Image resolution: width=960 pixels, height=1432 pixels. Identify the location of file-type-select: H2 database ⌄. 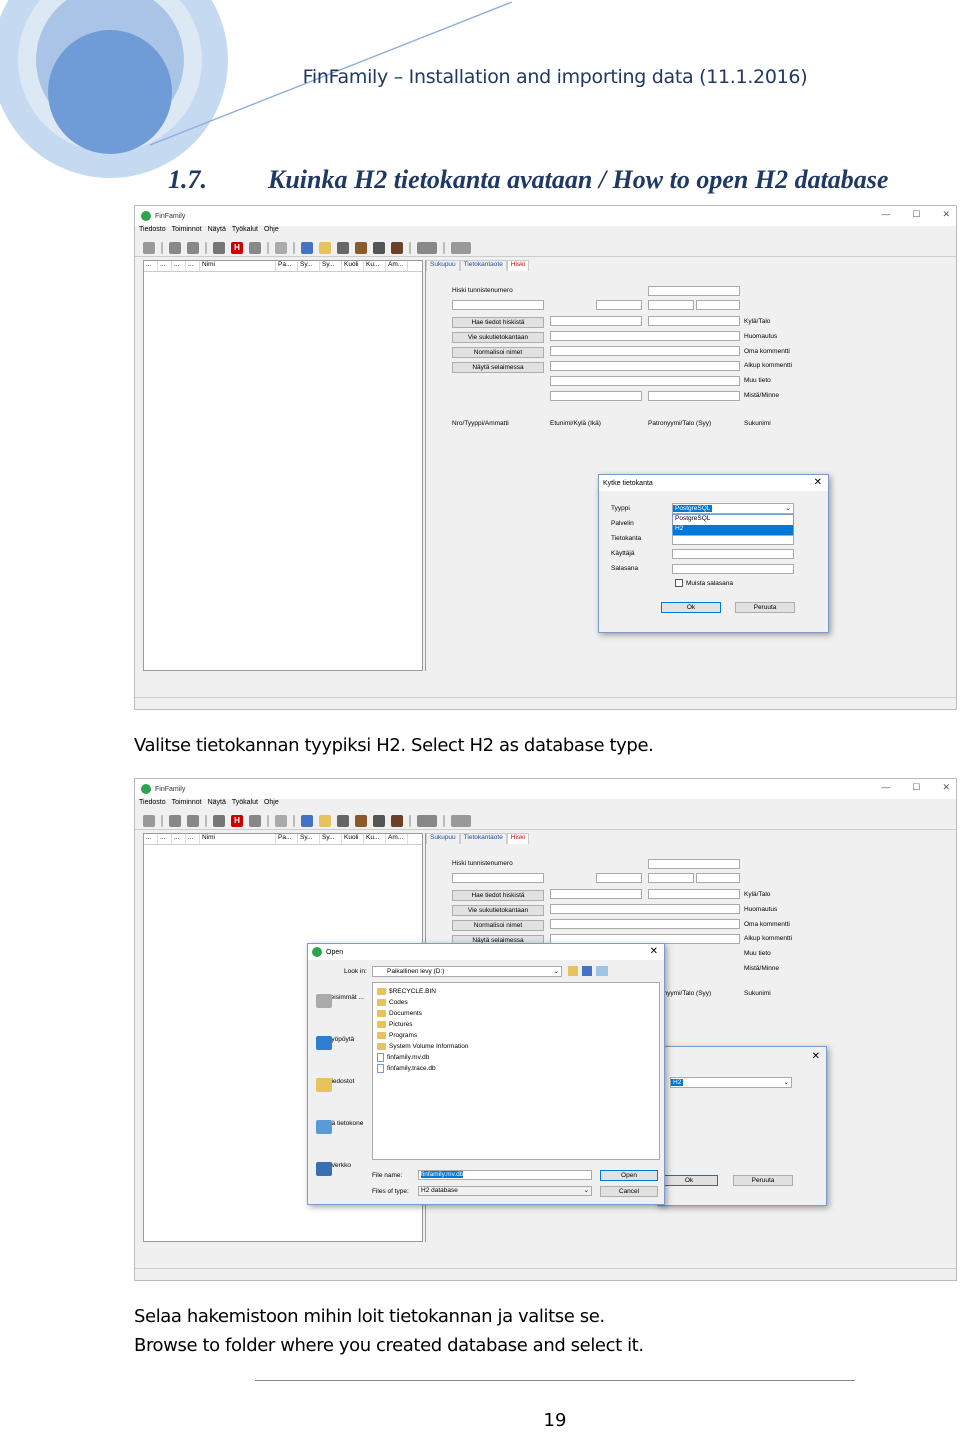
(505, 1191).